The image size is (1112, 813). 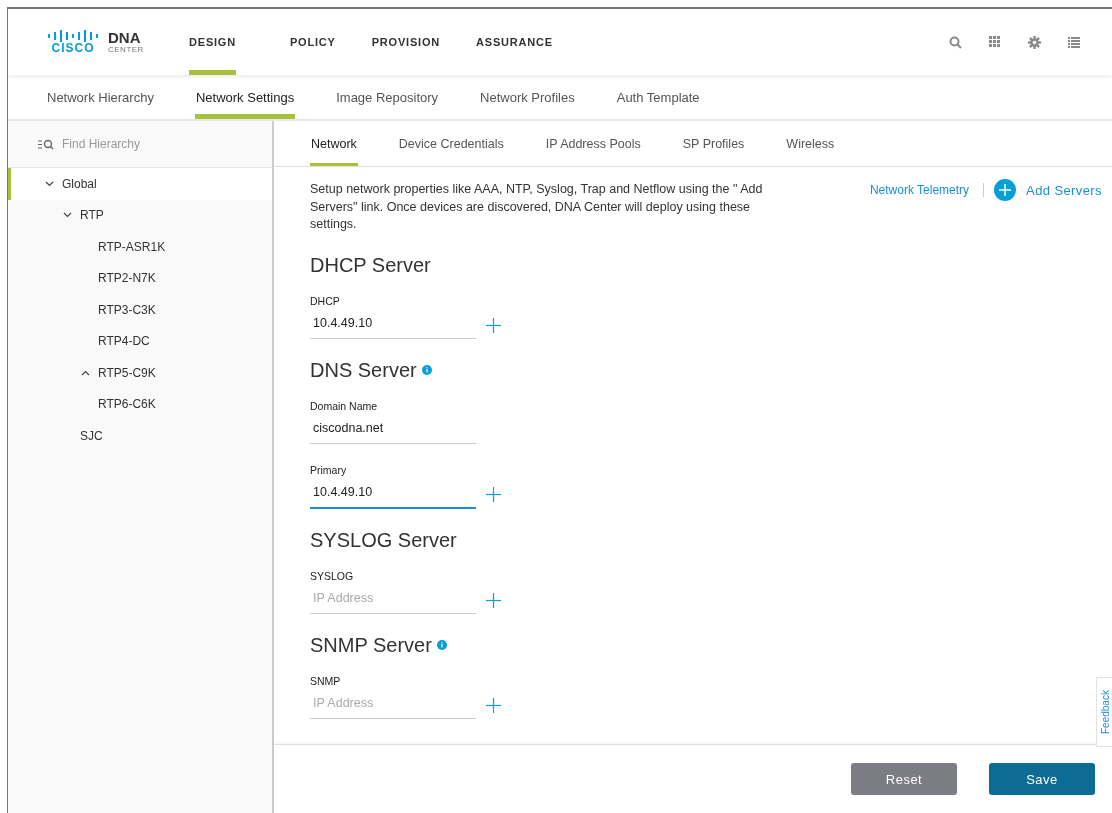 What do you see at coordinates (658, 97) in the screenshot?
I see `sub-tab: Auth Template` at bounding box center [658, 97].